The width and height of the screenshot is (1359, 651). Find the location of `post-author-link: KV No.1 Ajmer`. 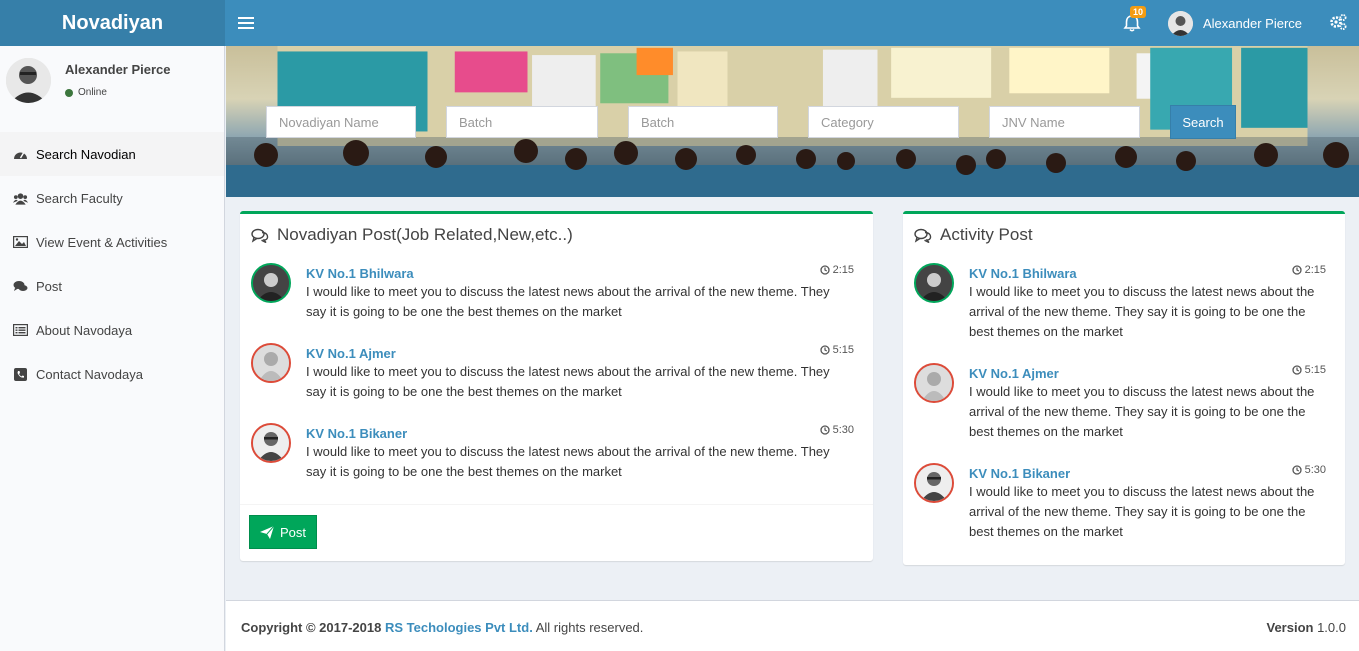

post-author-link: KV No.1 Ajmer is located at coordinates (351, 353).